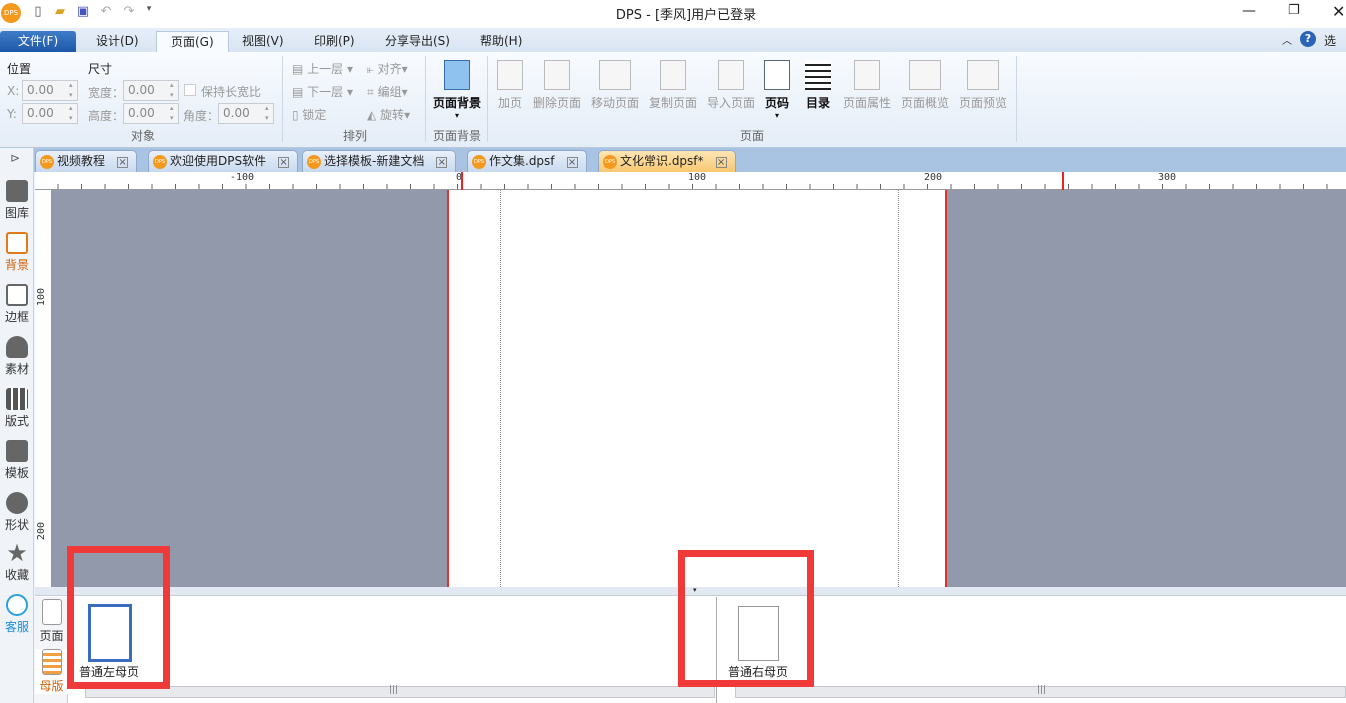  I want to click on sidebar-item-material: 素材, so click(17, 356).